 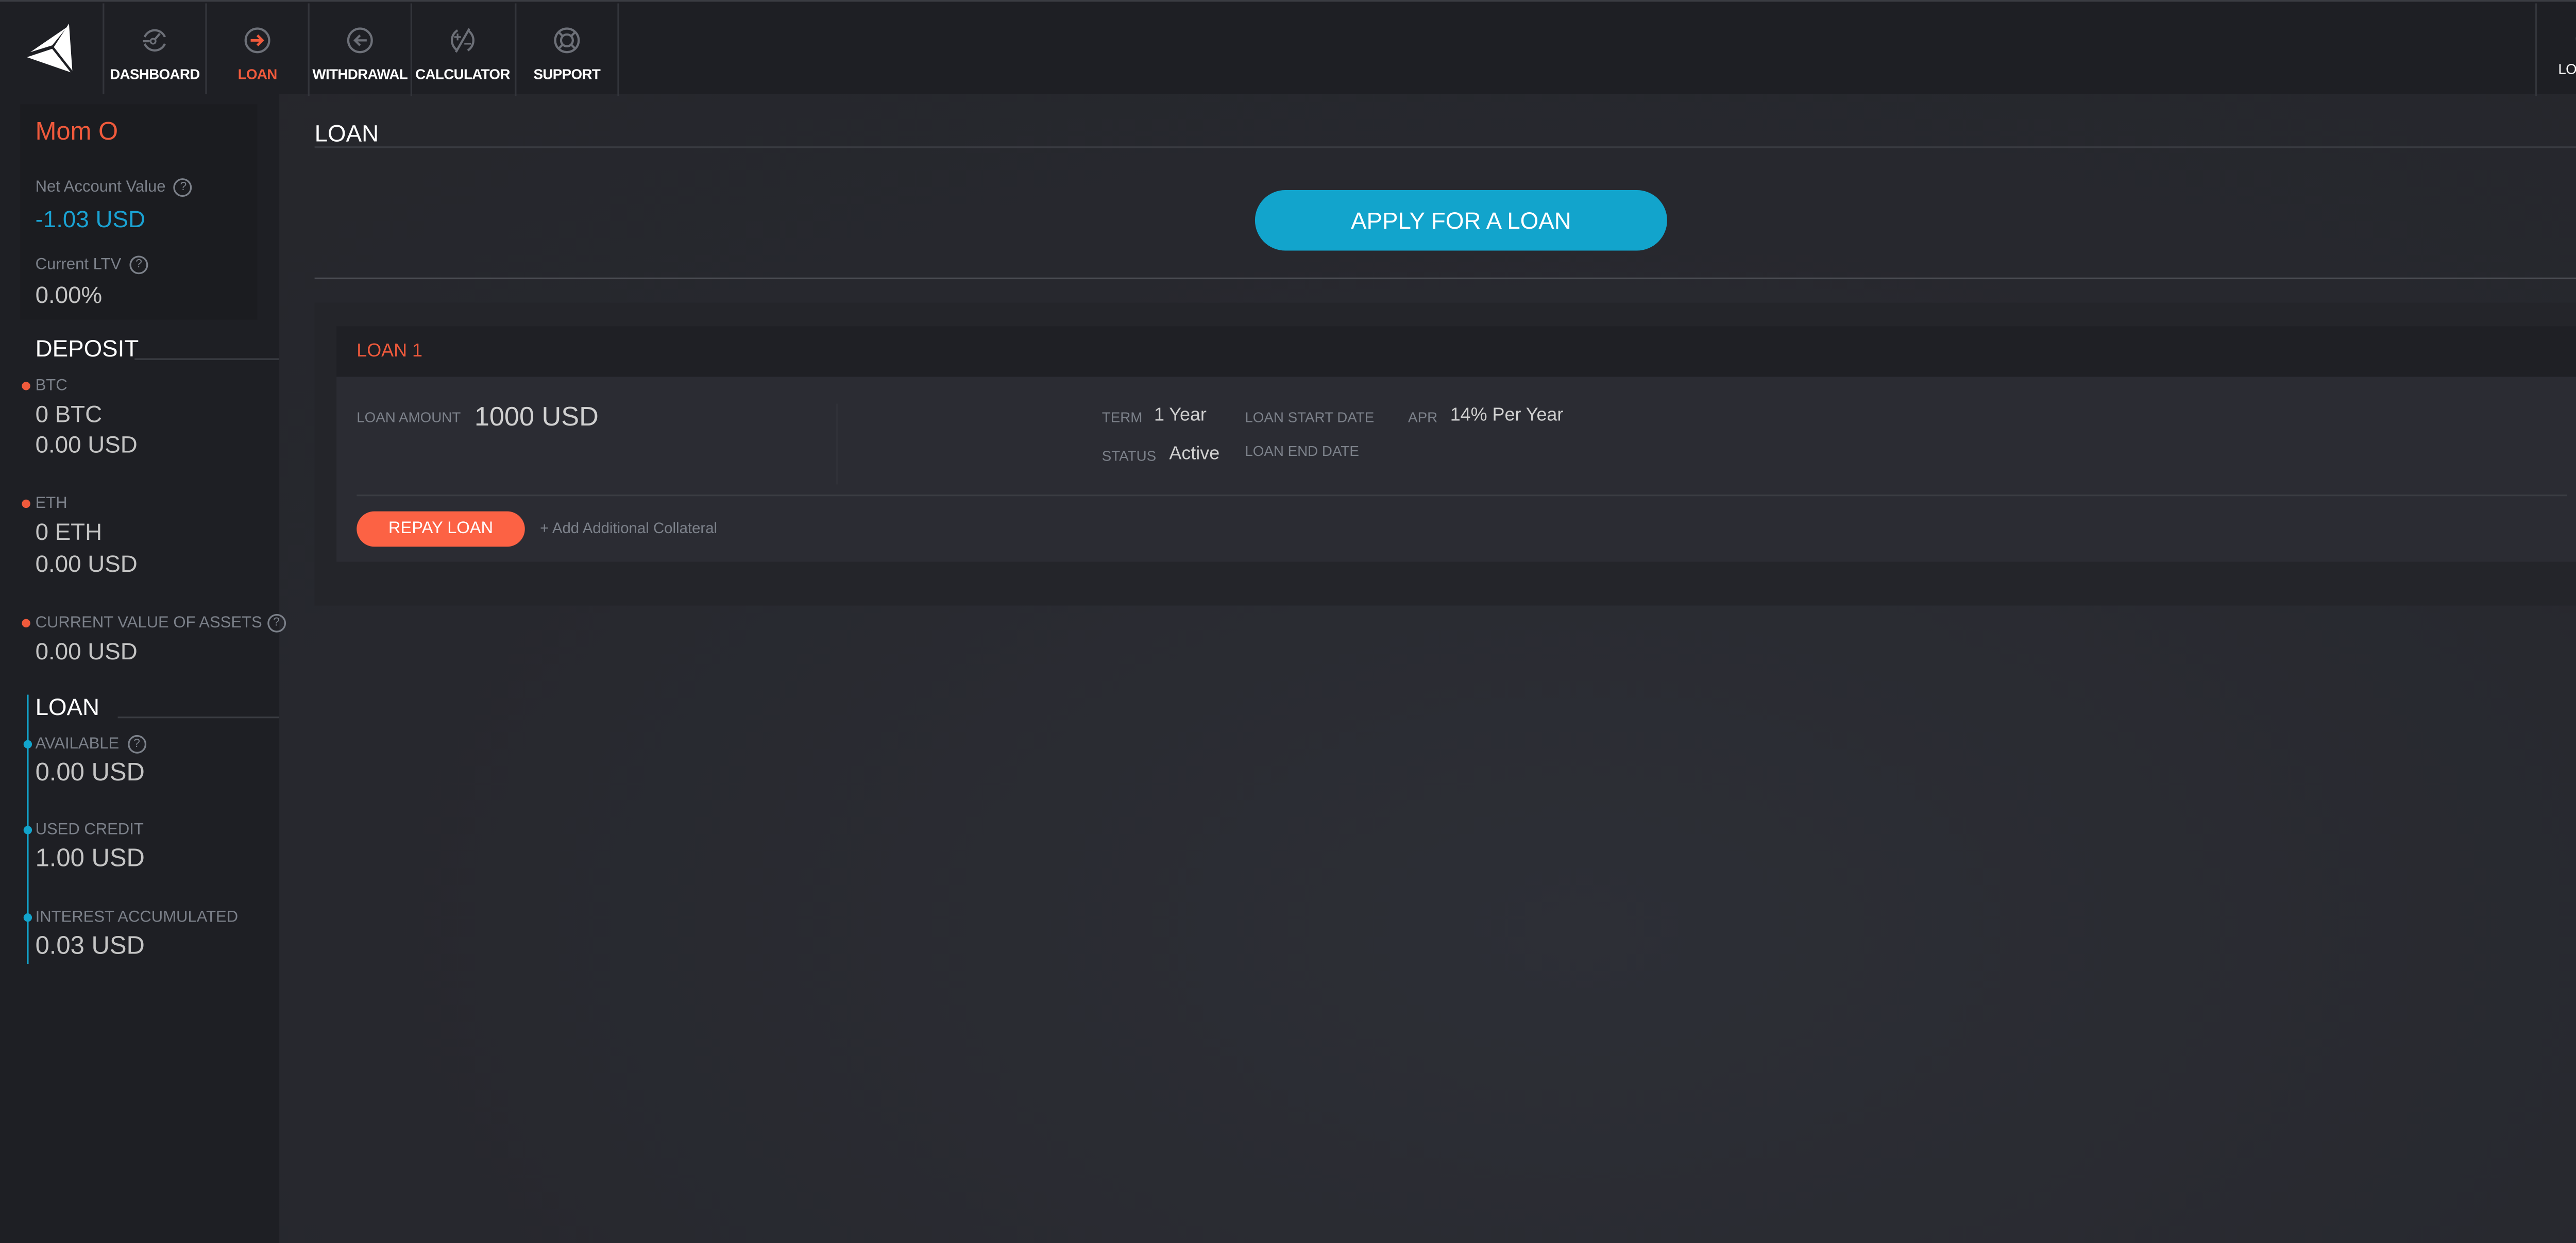 What do you see at coordinates (1456, 351) in the screenshot?
I see `loan-card-header: LOAN 1` at bounding box center [1456, 351].